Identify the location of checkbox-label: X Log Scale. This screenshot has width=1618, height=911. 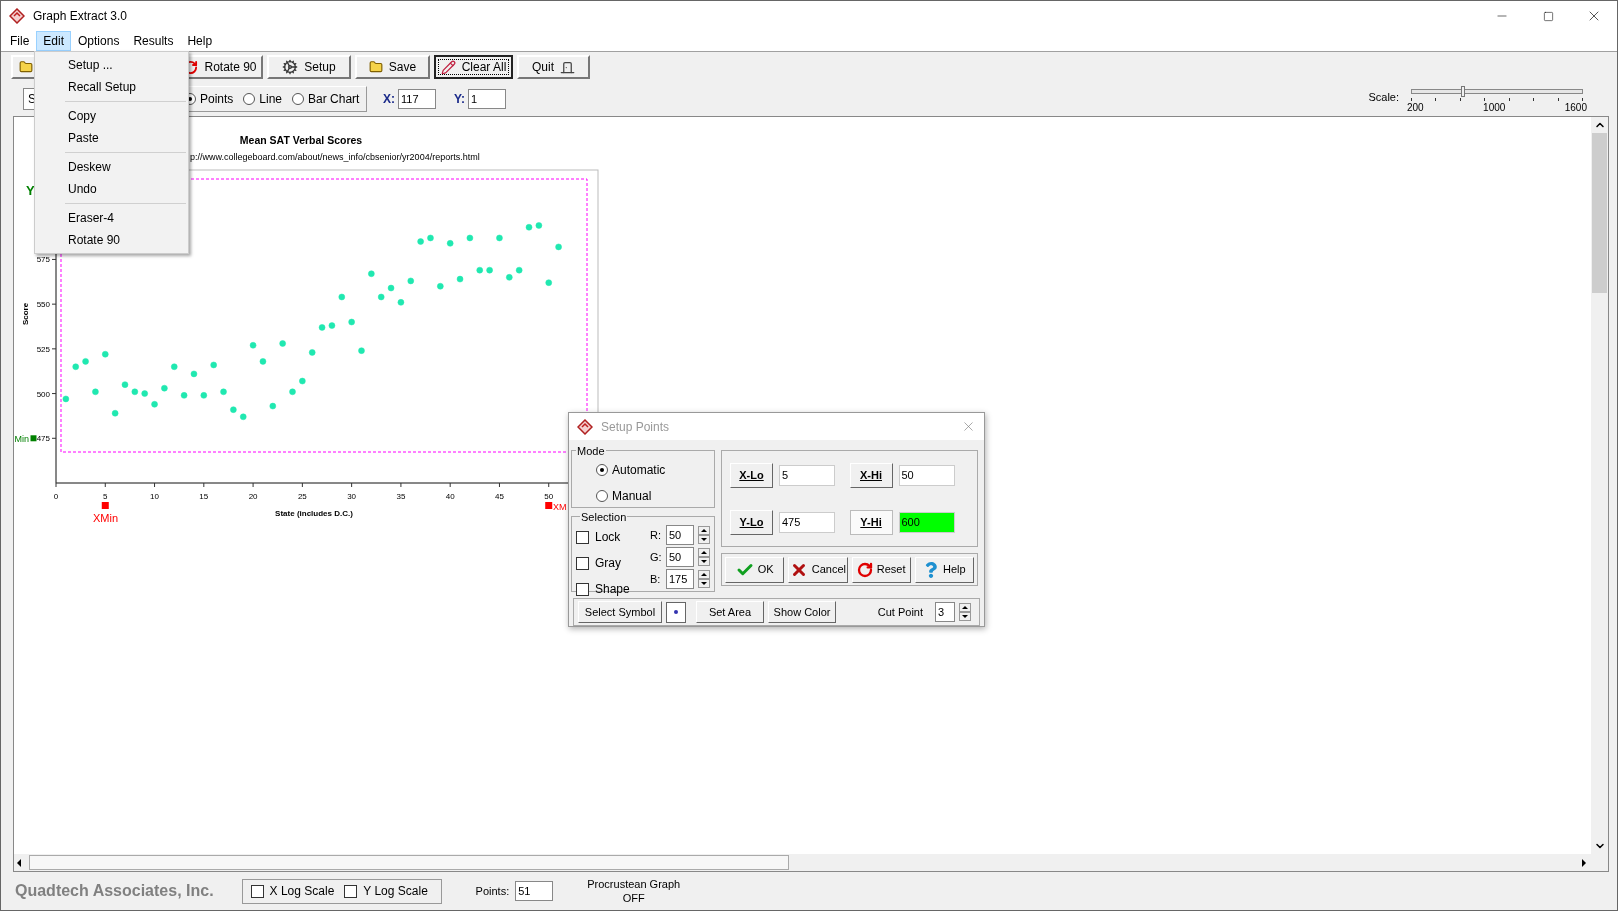
(302, 891).